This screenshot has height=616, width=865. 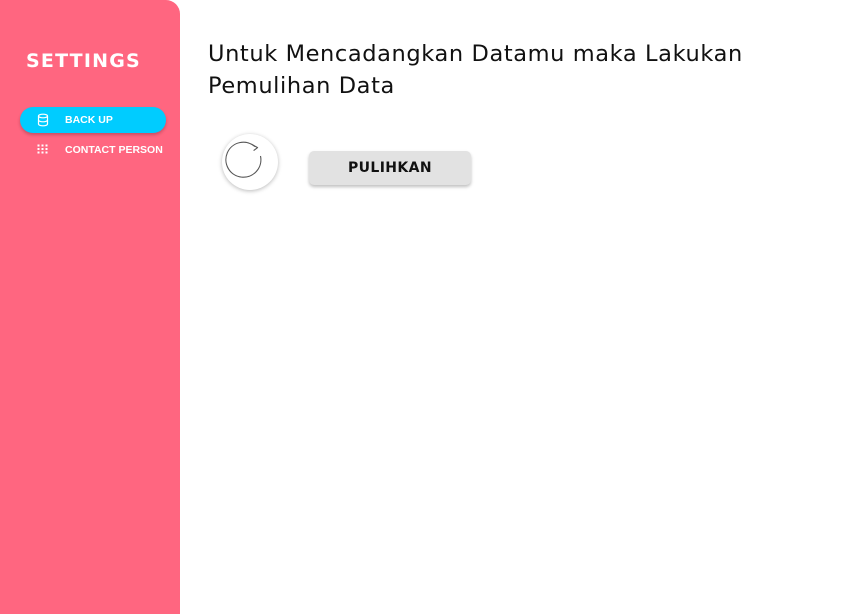 I want to click on sidebar-item-label: BACK UP, so click(x=89, y=120).